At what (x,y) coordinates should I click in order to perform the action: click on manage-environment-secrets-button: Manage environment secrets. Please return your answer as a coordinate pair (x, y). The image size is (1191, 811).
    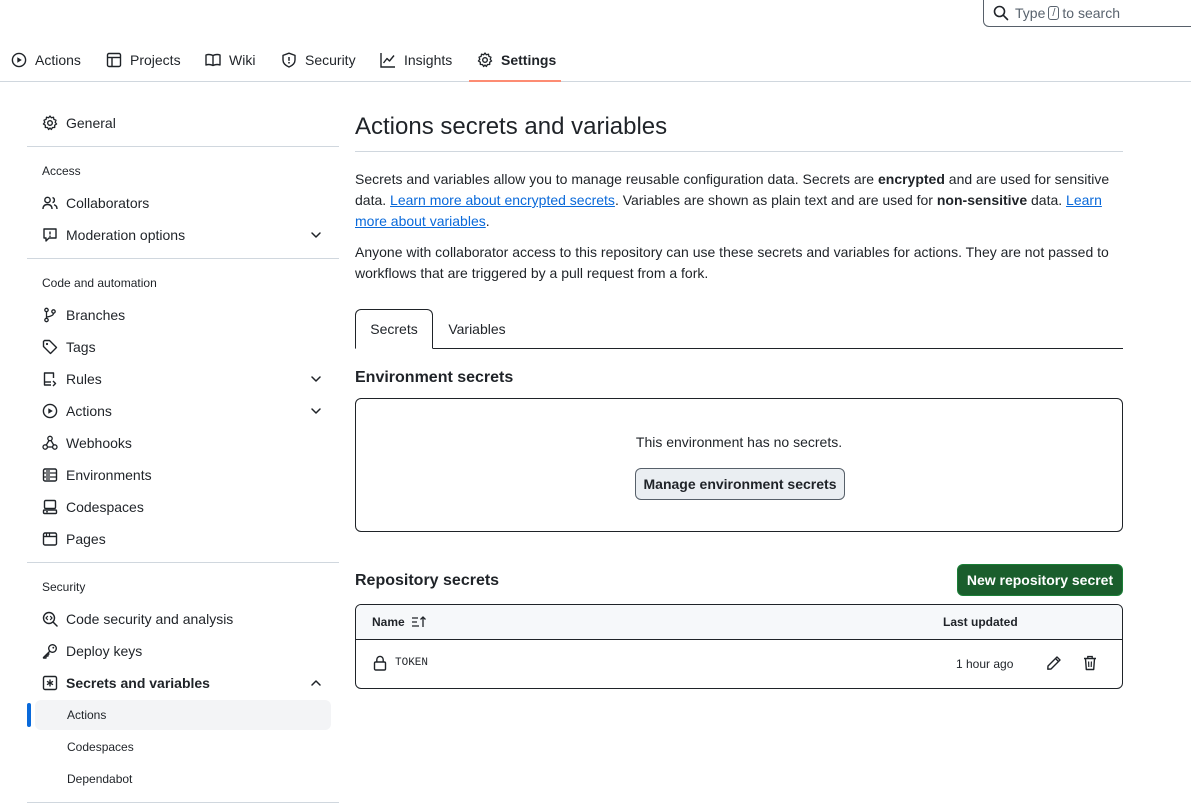
    Looking at the image, I should click on (740, 484).